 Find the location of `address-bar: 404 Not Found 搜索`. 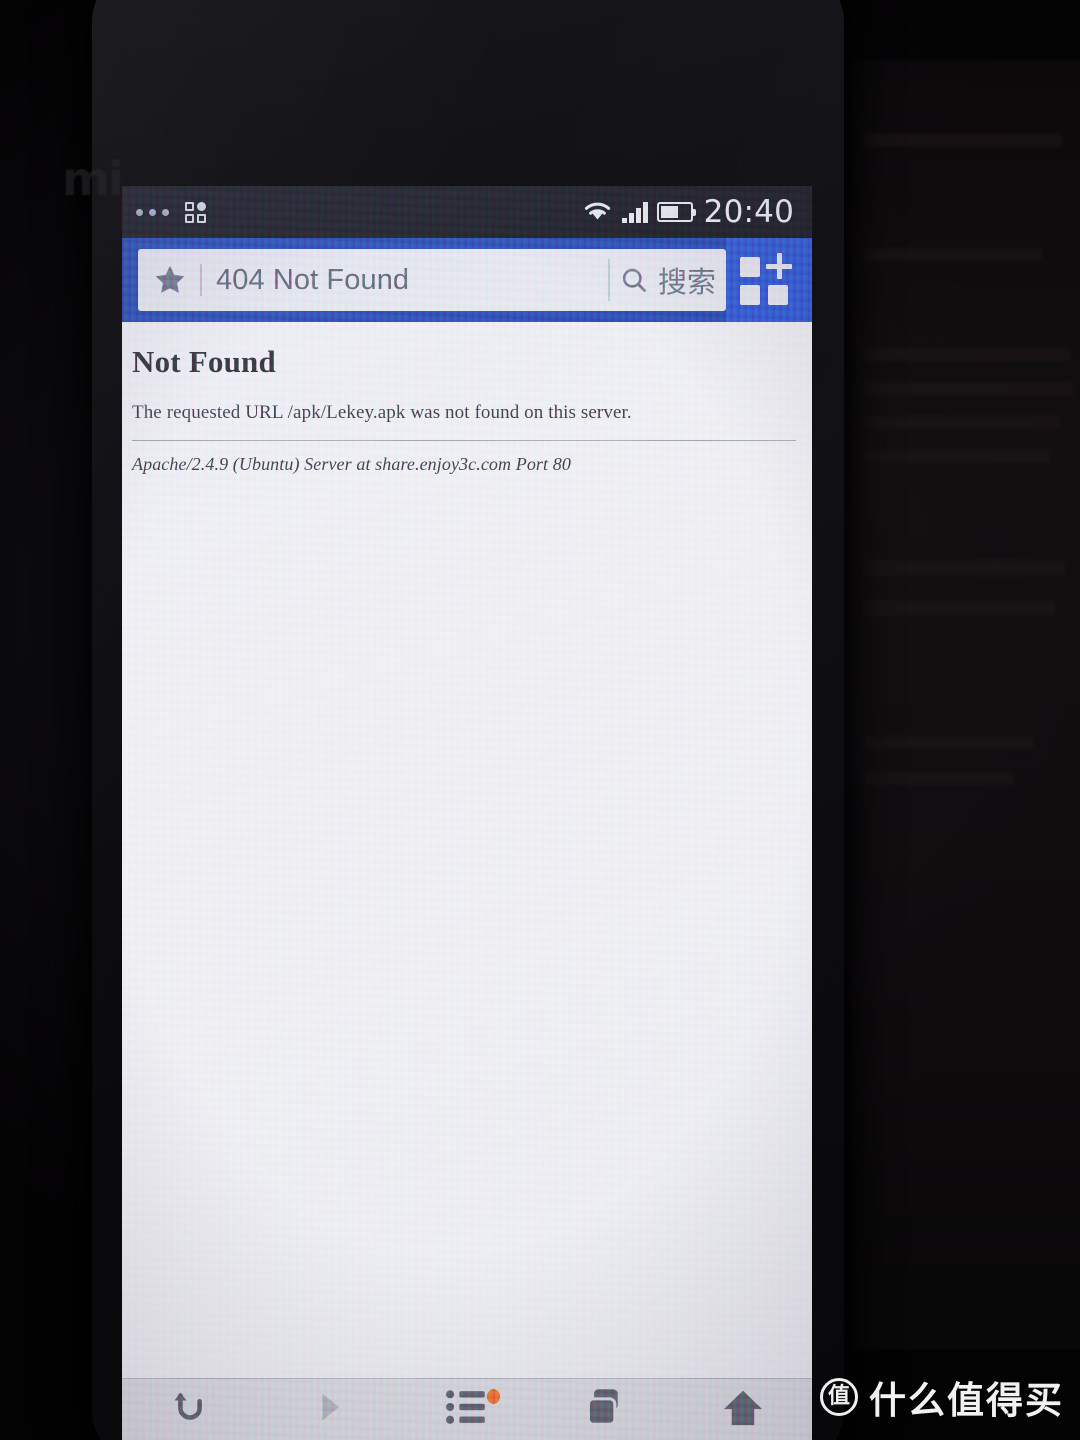

address-bar: 404 Not Found 搜索 is located at coordinates (432, 280).